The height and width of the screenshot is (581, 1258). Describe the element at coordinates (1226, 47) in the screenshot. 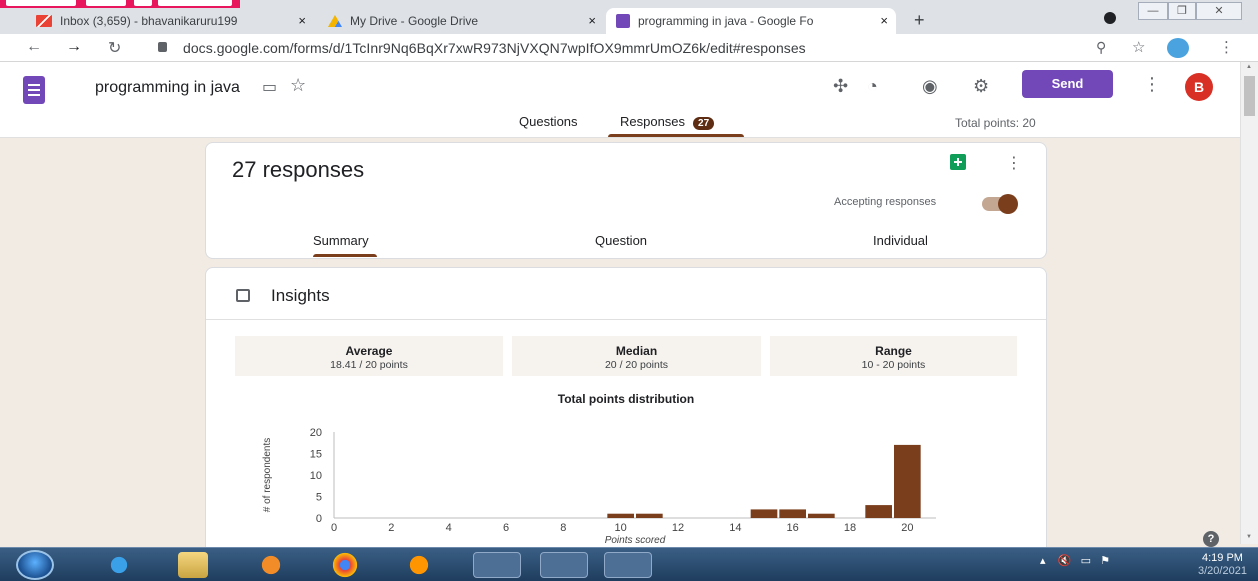

I see `chrome-menu-icon: ⋮` at that location.